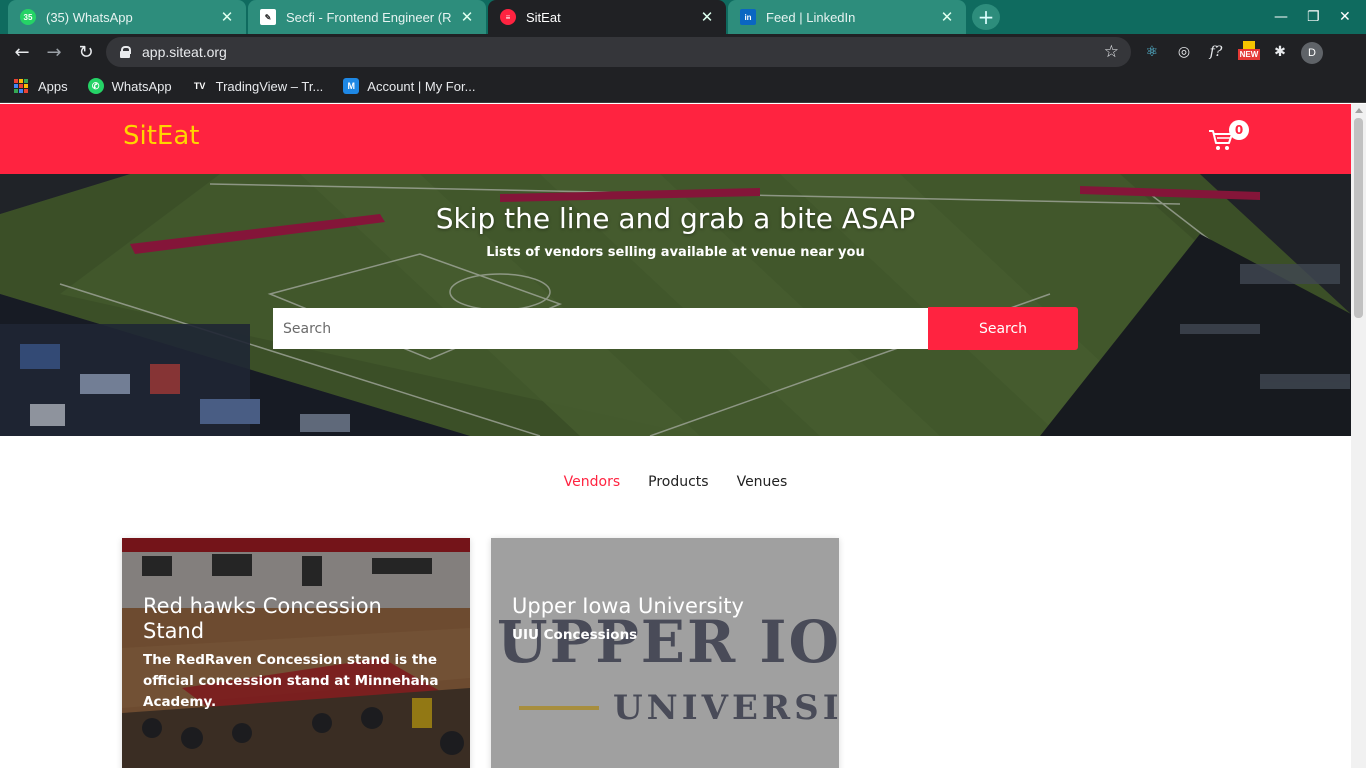  Describe the element at coordinates (618, 52) in the screenshot. I see `address-bar: app.siteat.org ☆` at that location.